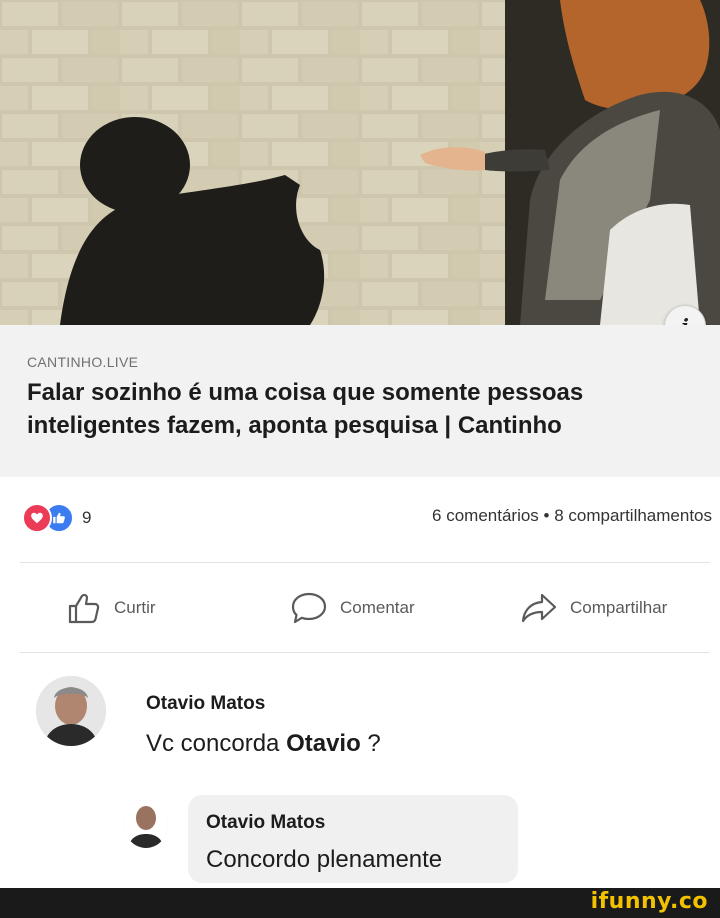  What do you see at coordinates (323, 743) in the screenshot?
I see `comment-mention: Otavio` at bounding box center [323, 743].